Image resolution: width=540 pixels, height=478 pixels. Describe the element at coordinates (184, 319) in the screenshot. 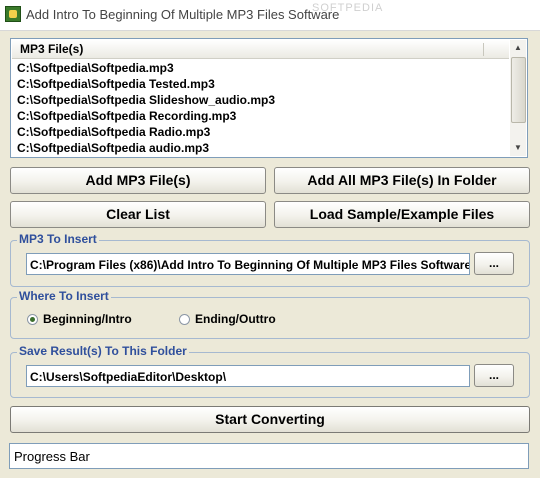

I see `radio-unchecked-icon` at that location.